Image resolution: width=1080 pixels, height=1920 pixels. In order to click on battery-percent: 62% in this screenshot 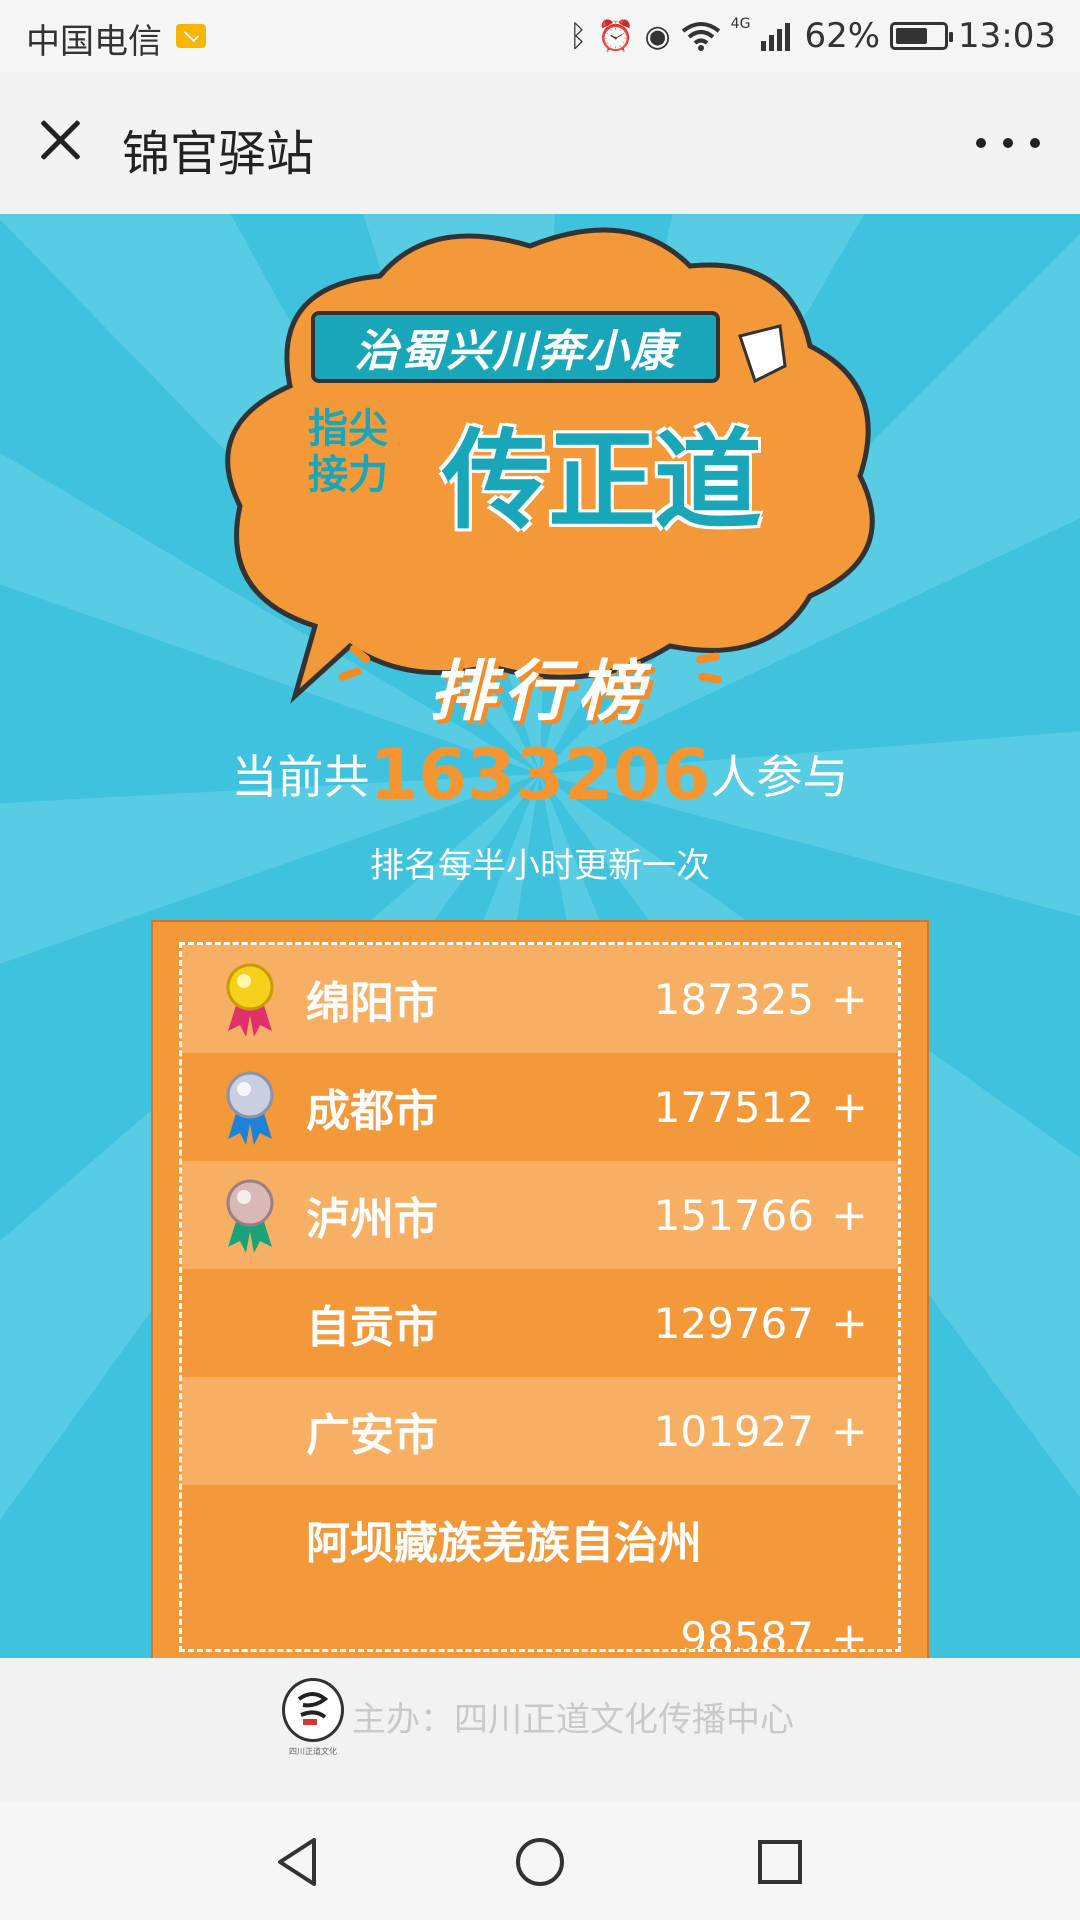, I will do `click(842, 36)`.